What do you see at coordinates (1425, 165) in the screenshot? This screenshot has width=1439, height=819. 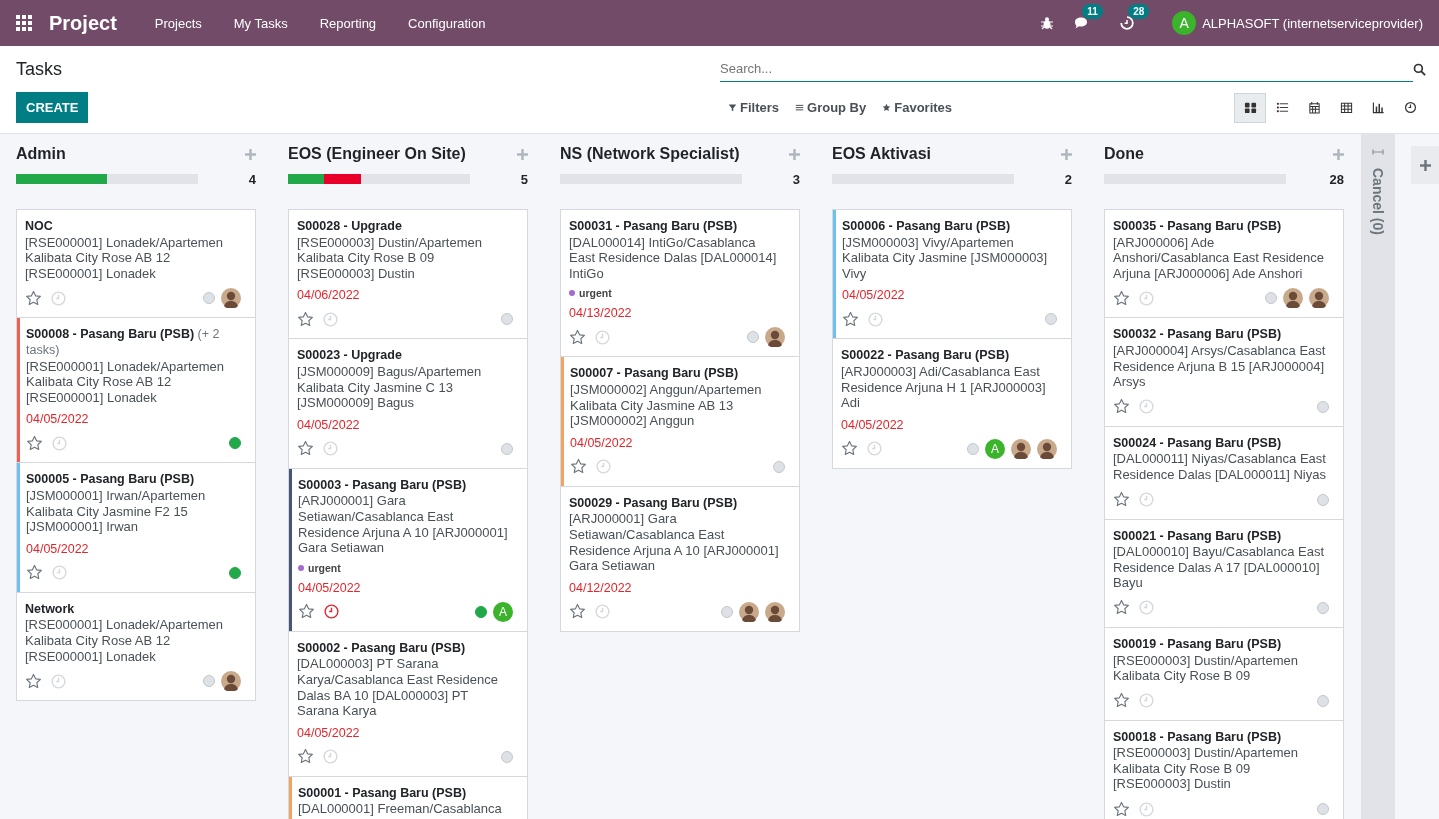 I see `add-column-button` at bounding box center [1425, 165].